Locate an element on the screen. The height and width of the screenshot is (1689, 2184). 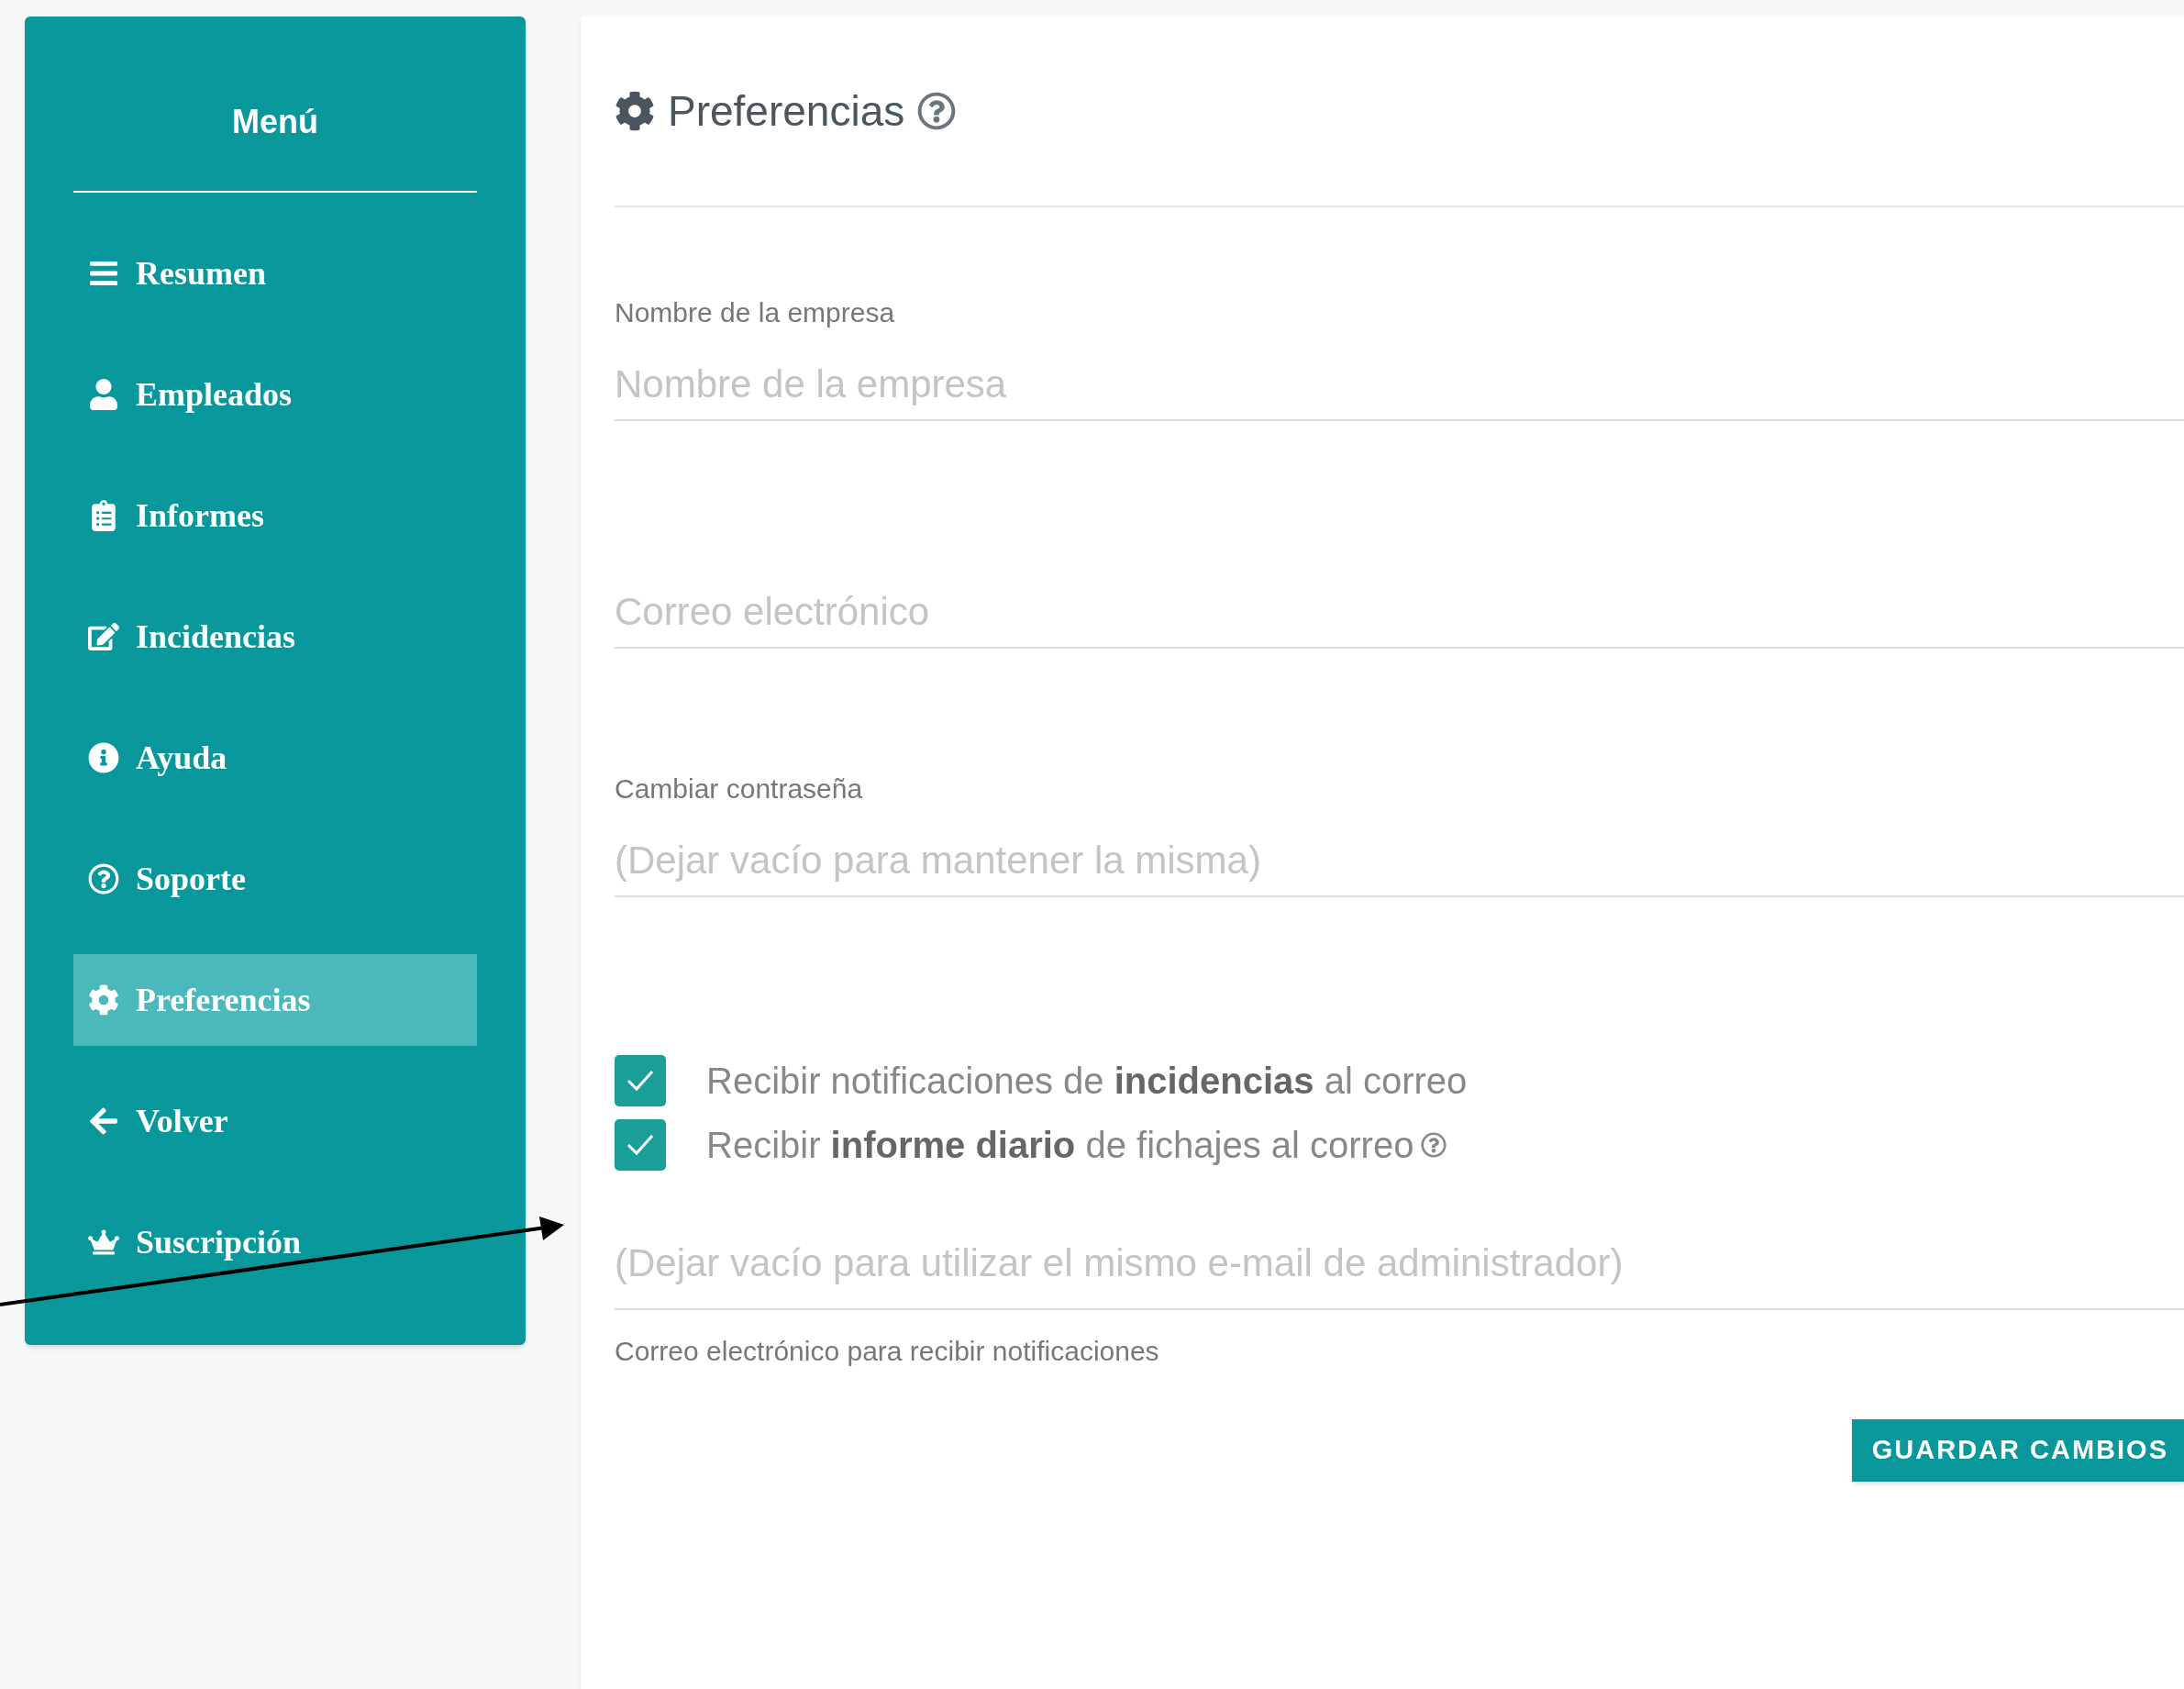
sidebar-item: Informes is located at coordinates (275, 515).